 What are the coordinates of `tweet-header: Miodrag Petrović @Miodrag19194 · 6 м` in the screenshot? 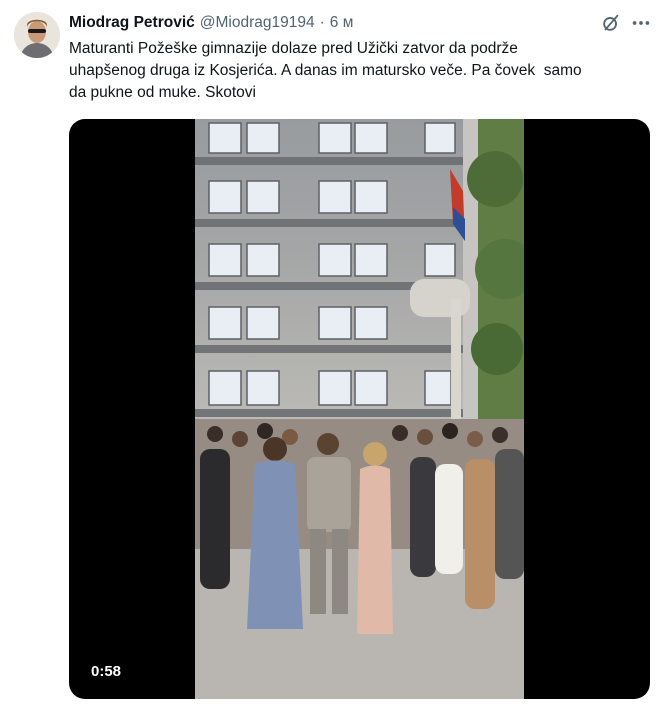 It's located at (211, 23).